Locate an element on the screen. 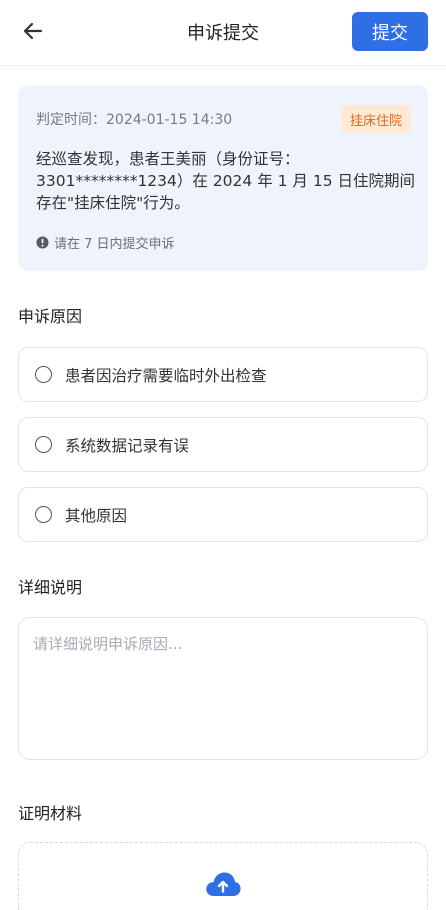 Image resolution: width=446 pixels, height=910 pixels. submit-button: 提交 is located at coordinates (390, 31).